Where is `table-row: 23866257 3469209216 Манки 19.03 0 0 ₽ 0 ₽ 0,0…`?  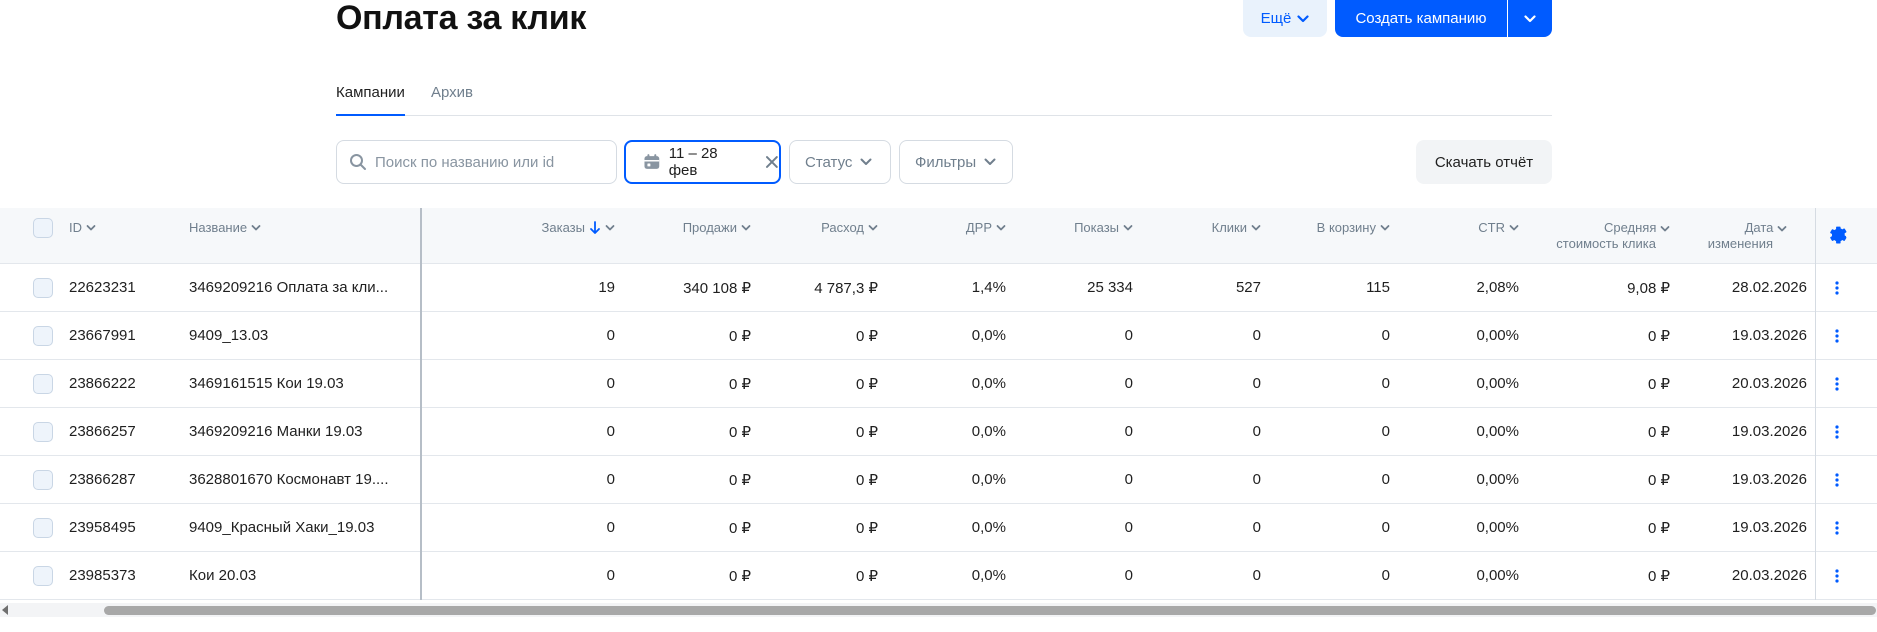 table-row: 23866257 3469209216 Манки 19.03 0 0 ₽ 0 ₽ 0,0… is located at coordinates (938, 432).